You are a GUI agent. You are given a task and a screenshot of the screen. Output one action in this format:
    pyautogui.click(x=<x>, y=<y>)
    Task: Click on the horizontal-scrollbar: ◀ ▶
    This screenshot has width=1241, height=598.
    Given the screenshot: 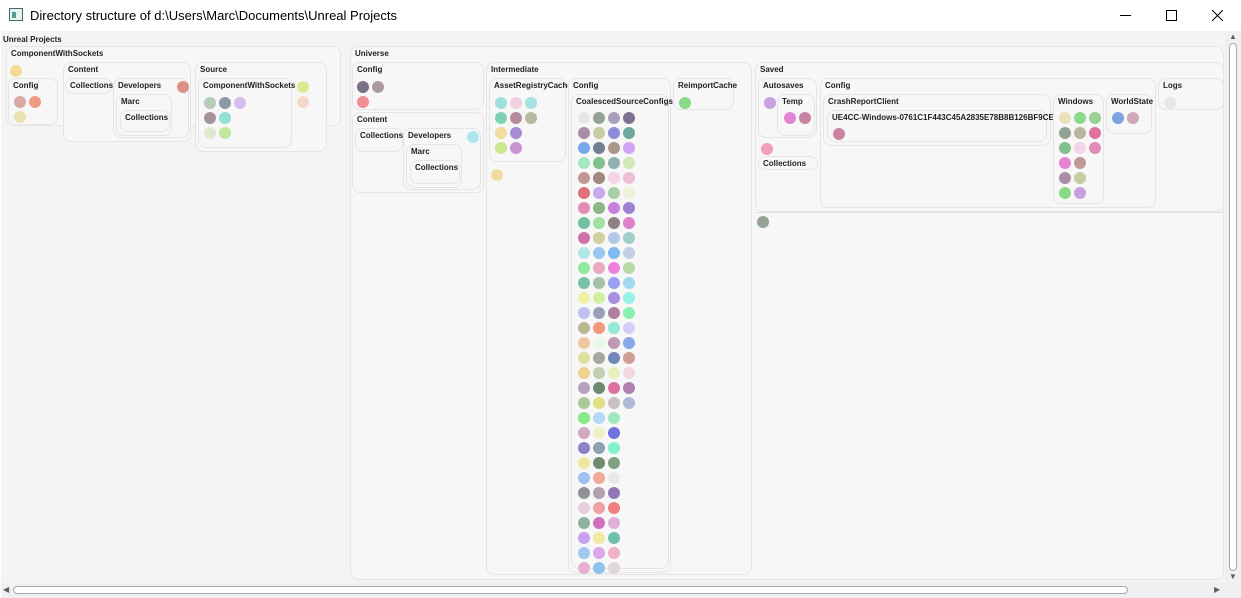 What is the action you would take?
    pyautogui.click(x=613, y=590)
    